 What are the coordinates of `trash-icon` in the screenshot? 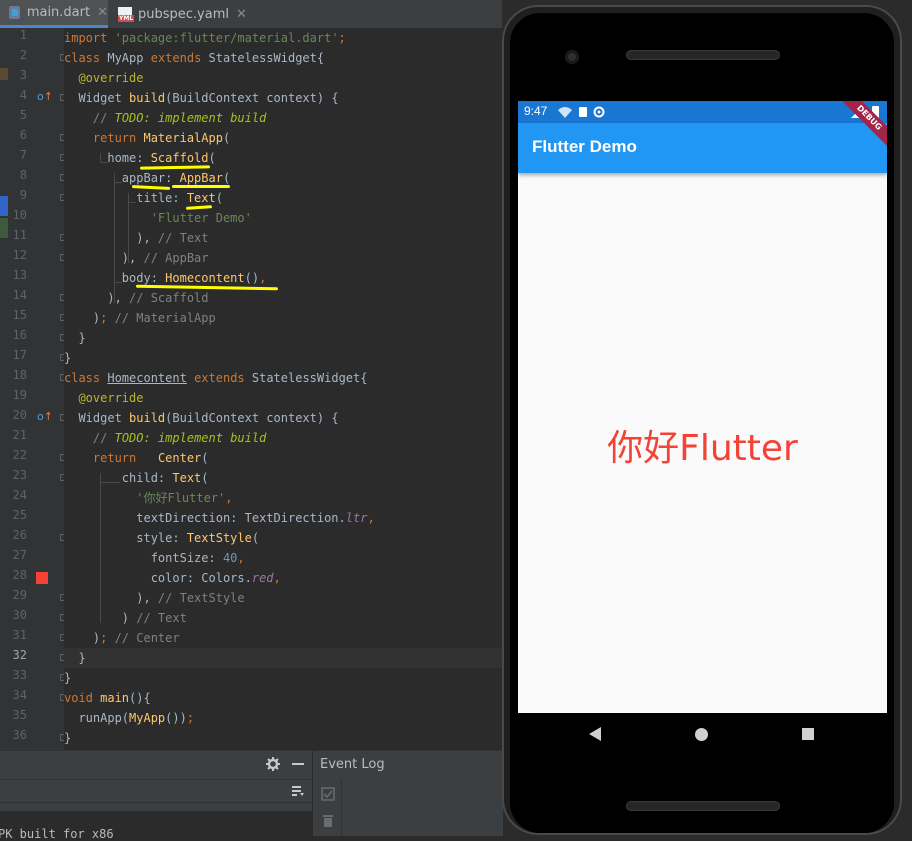 It's located at (328, 820).